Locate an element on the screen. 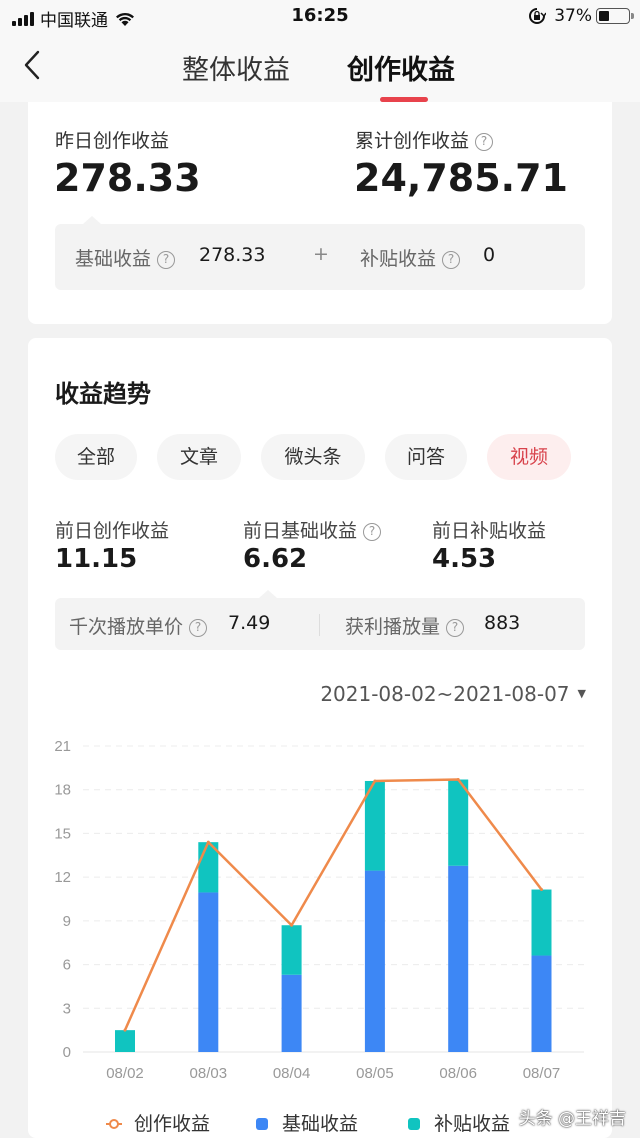 This screenshot has width=640, height=1138. metric-base-label: 前日基础收益 is located at coordinates (300, 531).